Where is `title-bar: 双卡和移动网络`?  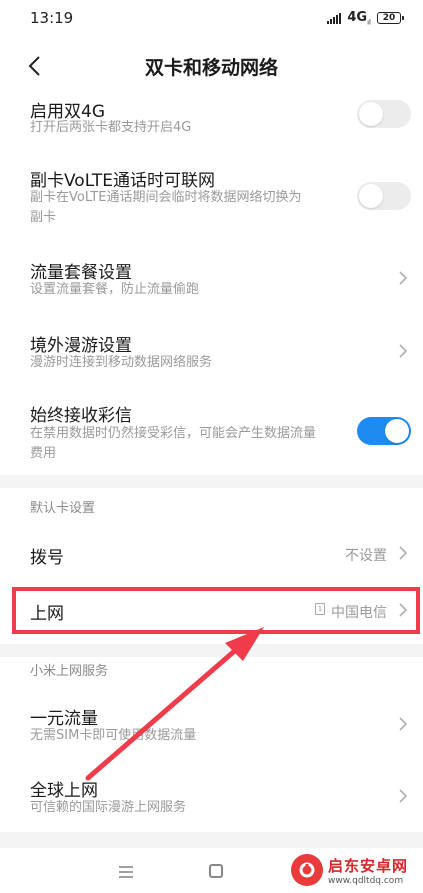
title-bar: 双卡和移动网络 is located at coordinates (211, 66).